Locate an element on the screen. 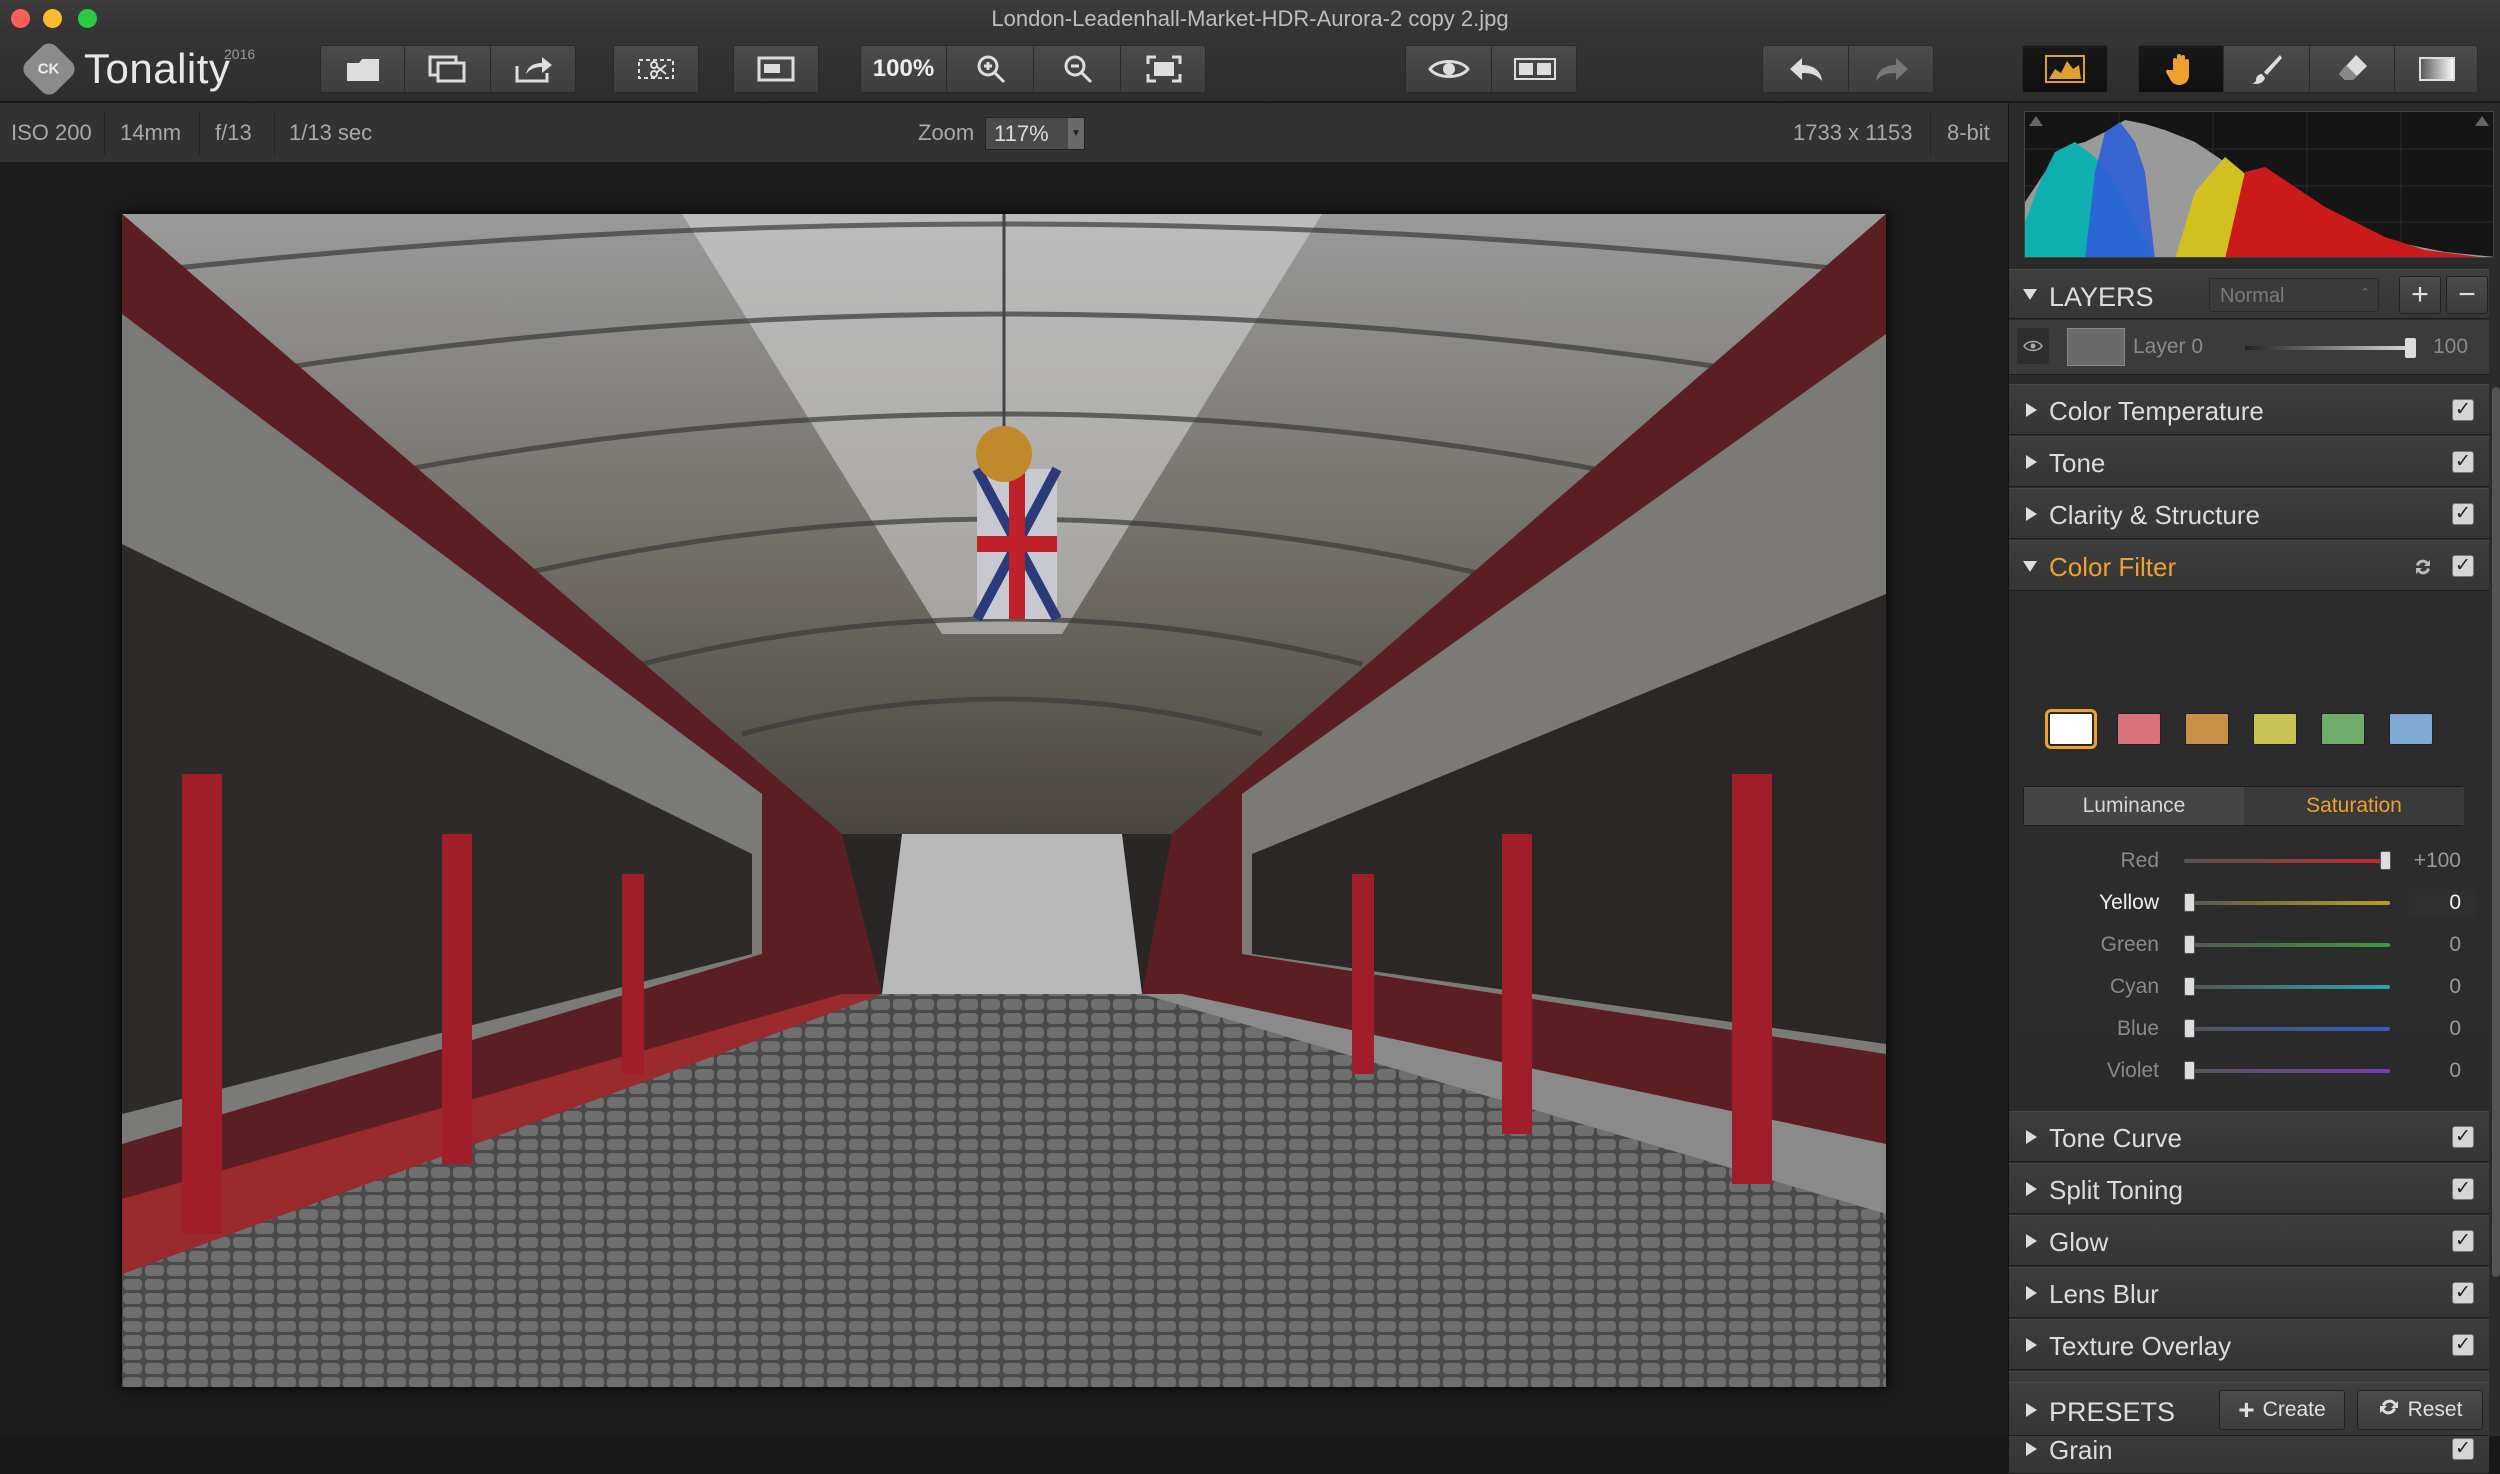 The height and width of the screenshot is (1474, 2500). histogram is located at coordinates (2259, 184).